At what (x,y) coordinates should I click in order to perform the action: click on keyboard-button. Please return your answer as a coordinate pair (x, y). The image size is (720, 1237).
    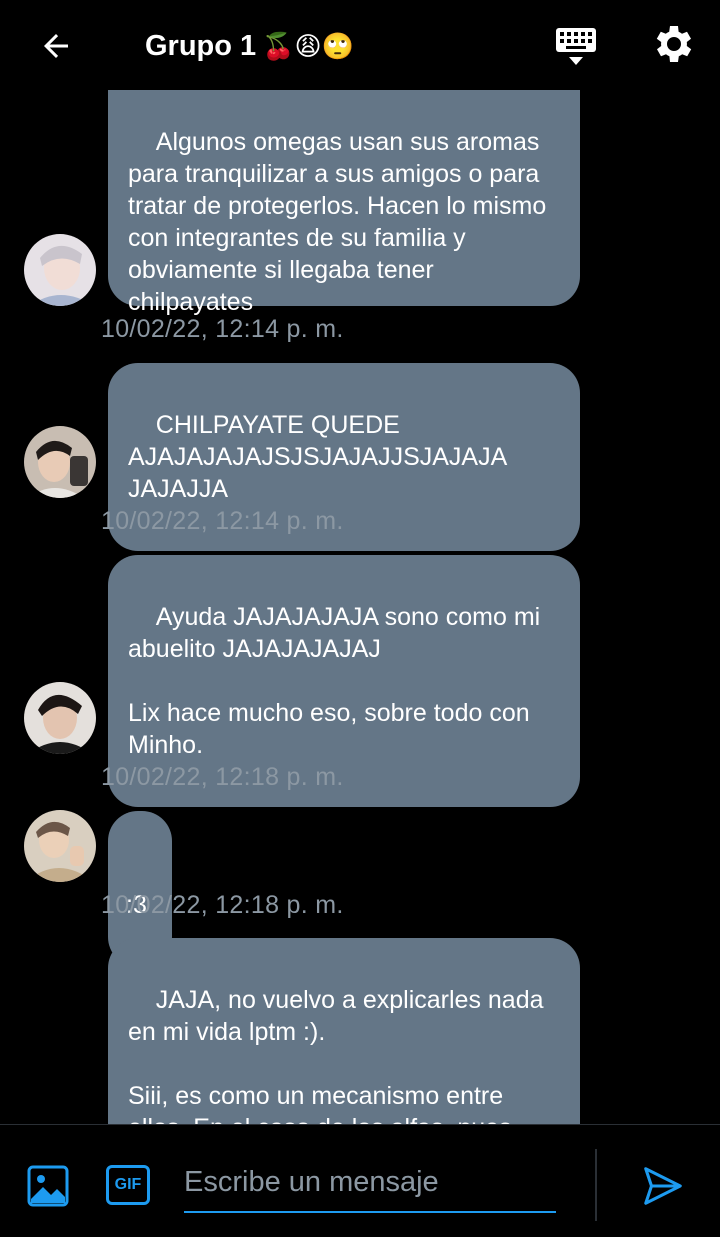
    Looking at the image, I should click on (576, 46).